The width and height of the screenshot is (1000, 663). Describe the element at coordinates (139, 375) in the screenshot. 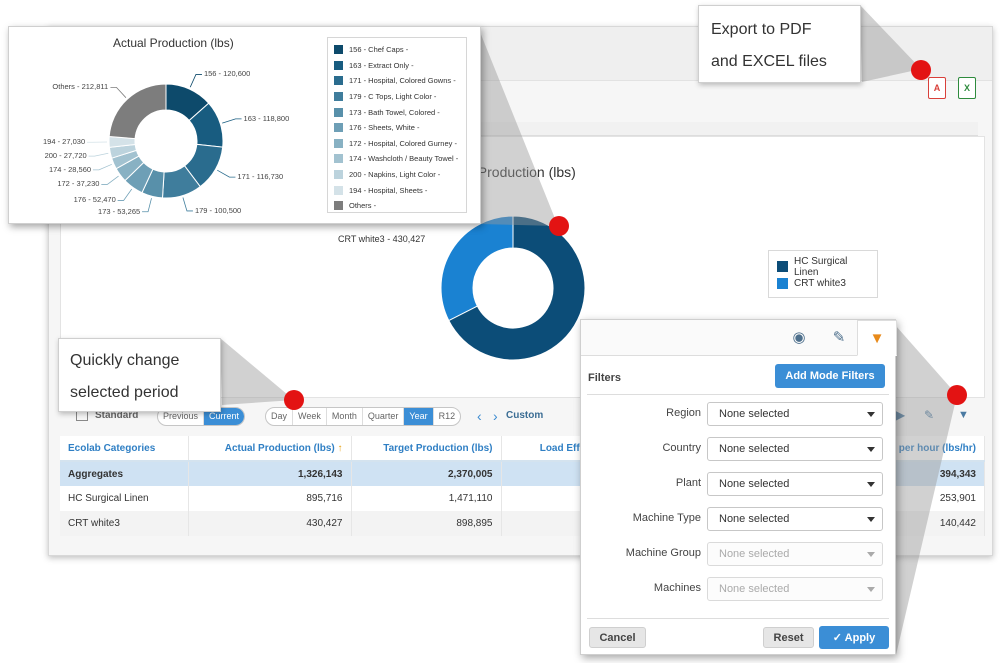

I see `period-callout: Quickly change selected period` at that location.